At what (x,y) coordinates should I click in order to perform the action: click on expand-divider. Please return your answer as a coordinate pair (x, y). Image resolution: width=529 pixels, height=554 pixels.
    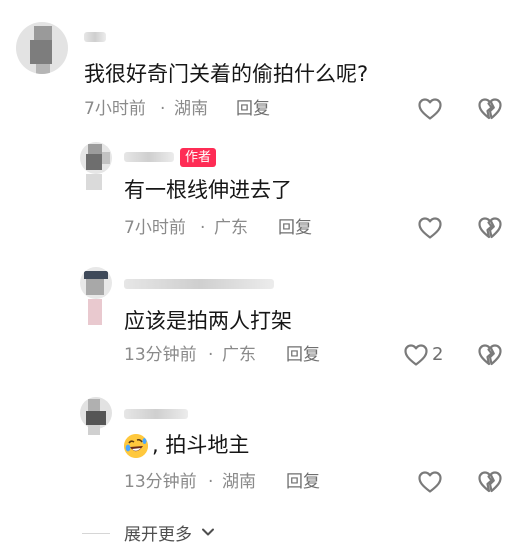
    Looking at the image, I should click on (96, 533).